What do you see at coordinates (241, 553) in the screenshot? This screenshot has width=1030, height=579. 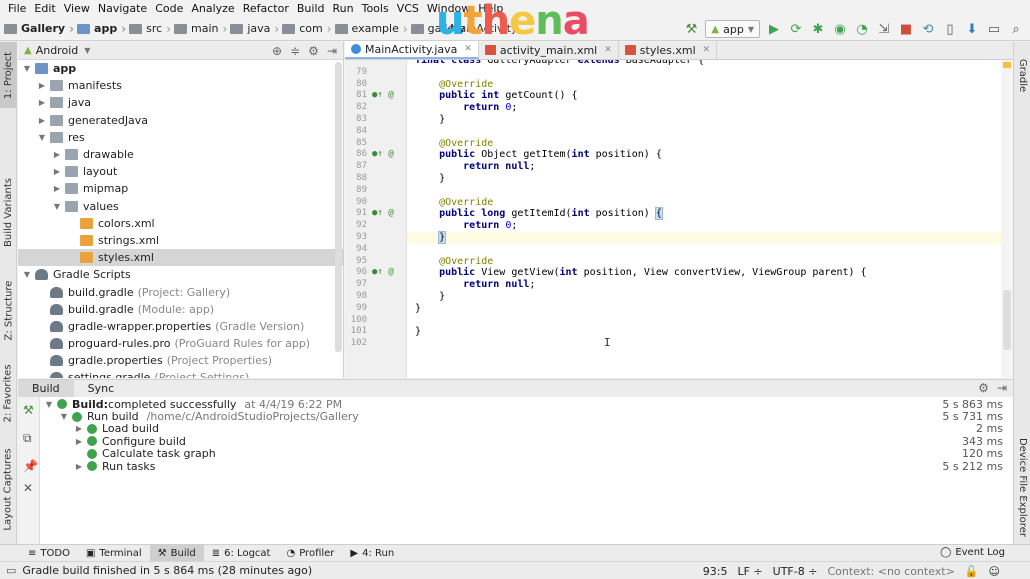 I see `tool-button-logcat: ≣ 6: Logcat` at bounding box center [241, 553].